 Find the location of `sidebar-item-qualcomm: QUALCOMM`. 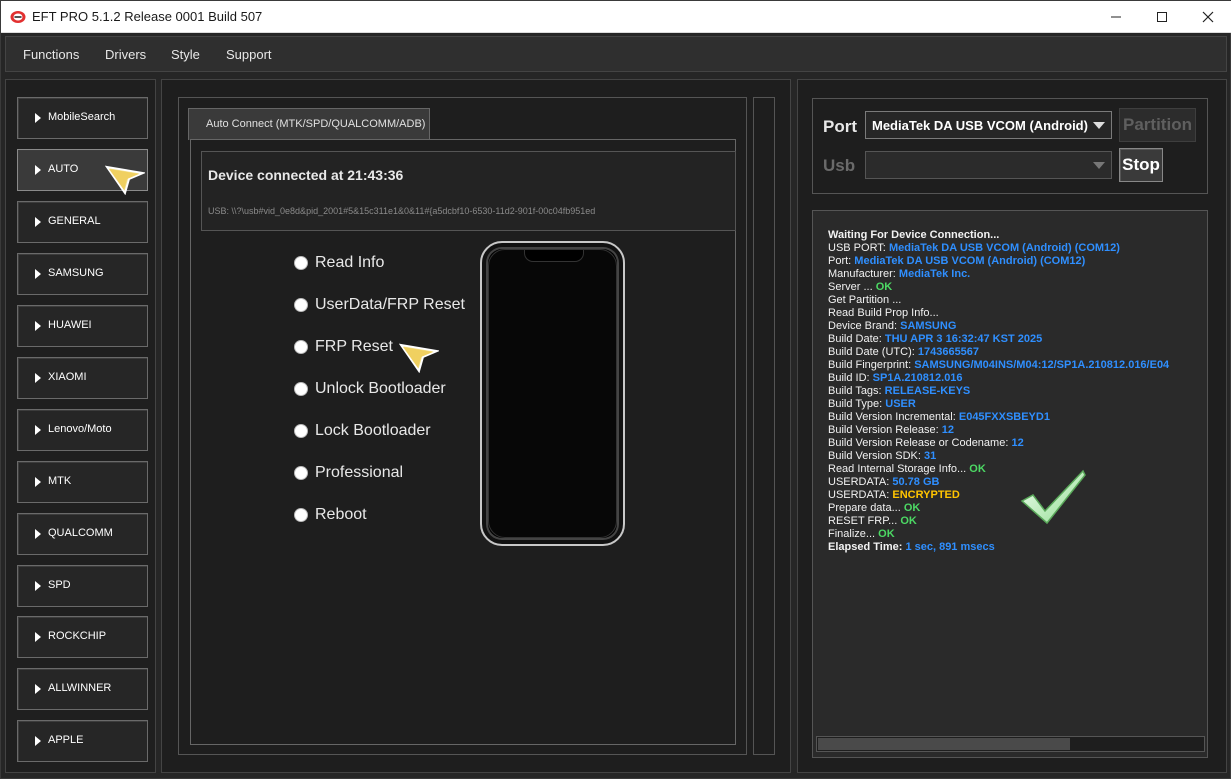

sidebar-item-qualcomm: QUALCOMM is located at coordinates (82, 534).